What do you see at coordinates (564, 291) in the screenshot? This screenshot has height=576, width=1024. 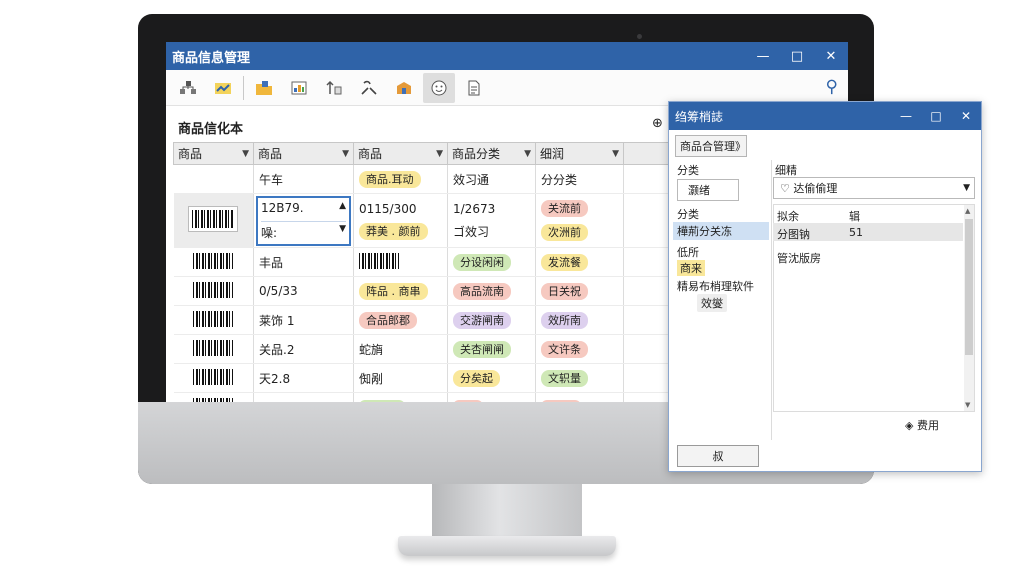 I see `status-badge: 日关祝` at bounding box center [564, 291].